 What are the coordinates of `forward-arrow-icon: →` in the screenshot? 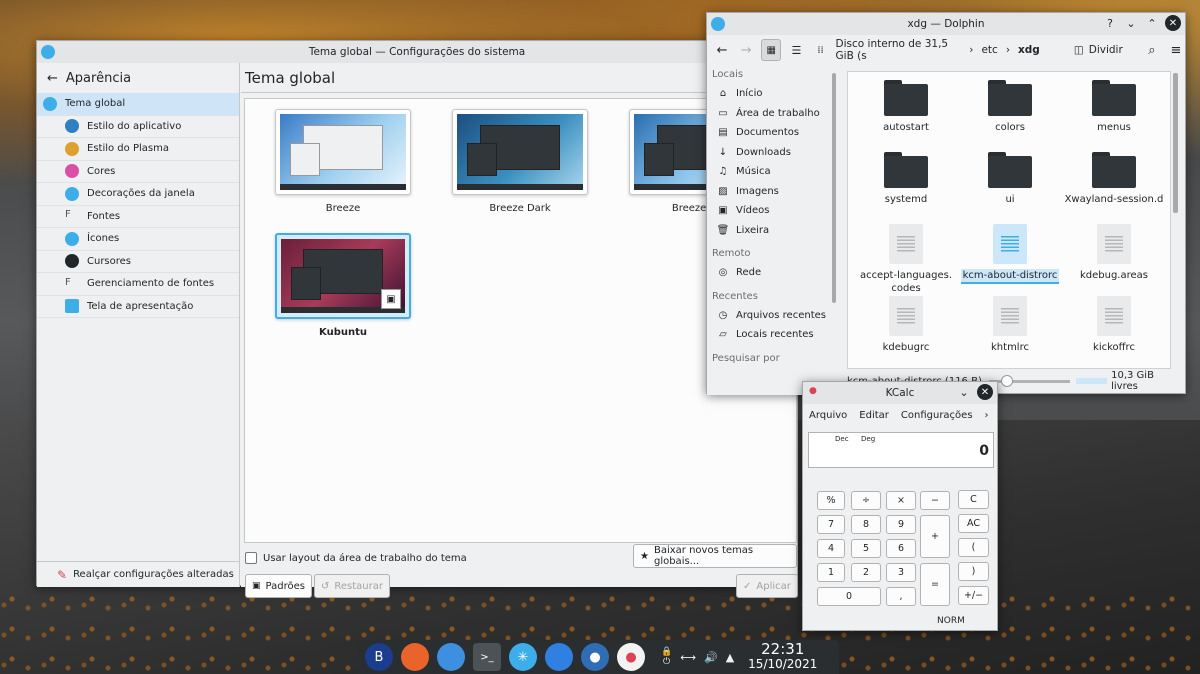 It's located at (746, 50).